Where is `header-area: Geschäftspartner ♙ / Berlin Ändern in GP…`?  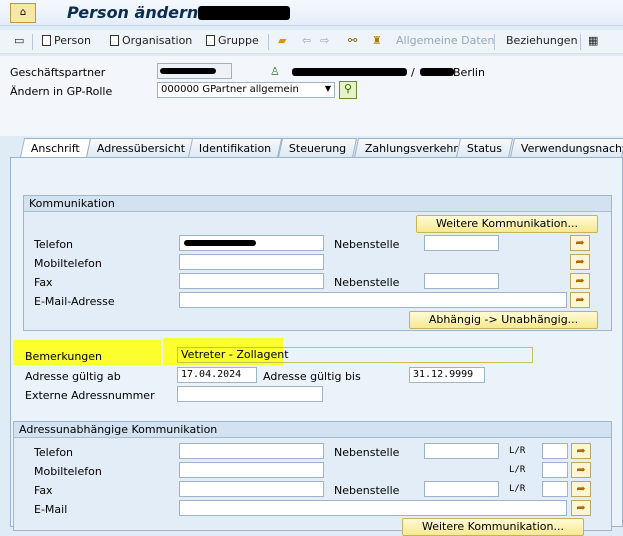 header-area: Geschäftspartner ♙ / Berlin Ändern in GP… is located at coordinates (311, 96).